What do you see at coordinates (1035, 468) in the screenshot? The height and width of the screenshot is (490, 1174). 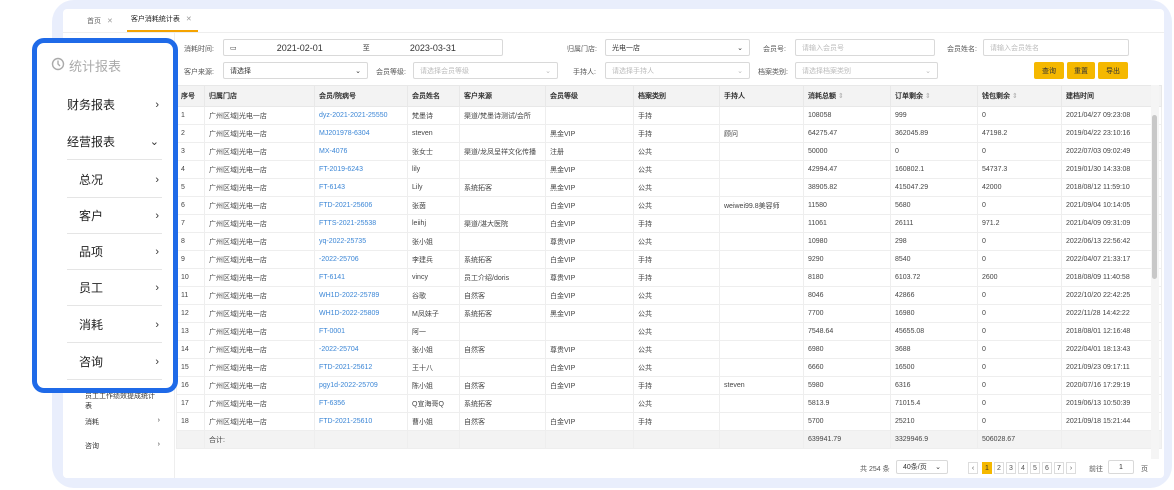 I see `page-number-button: 5` at bounding box center [1035, 468].